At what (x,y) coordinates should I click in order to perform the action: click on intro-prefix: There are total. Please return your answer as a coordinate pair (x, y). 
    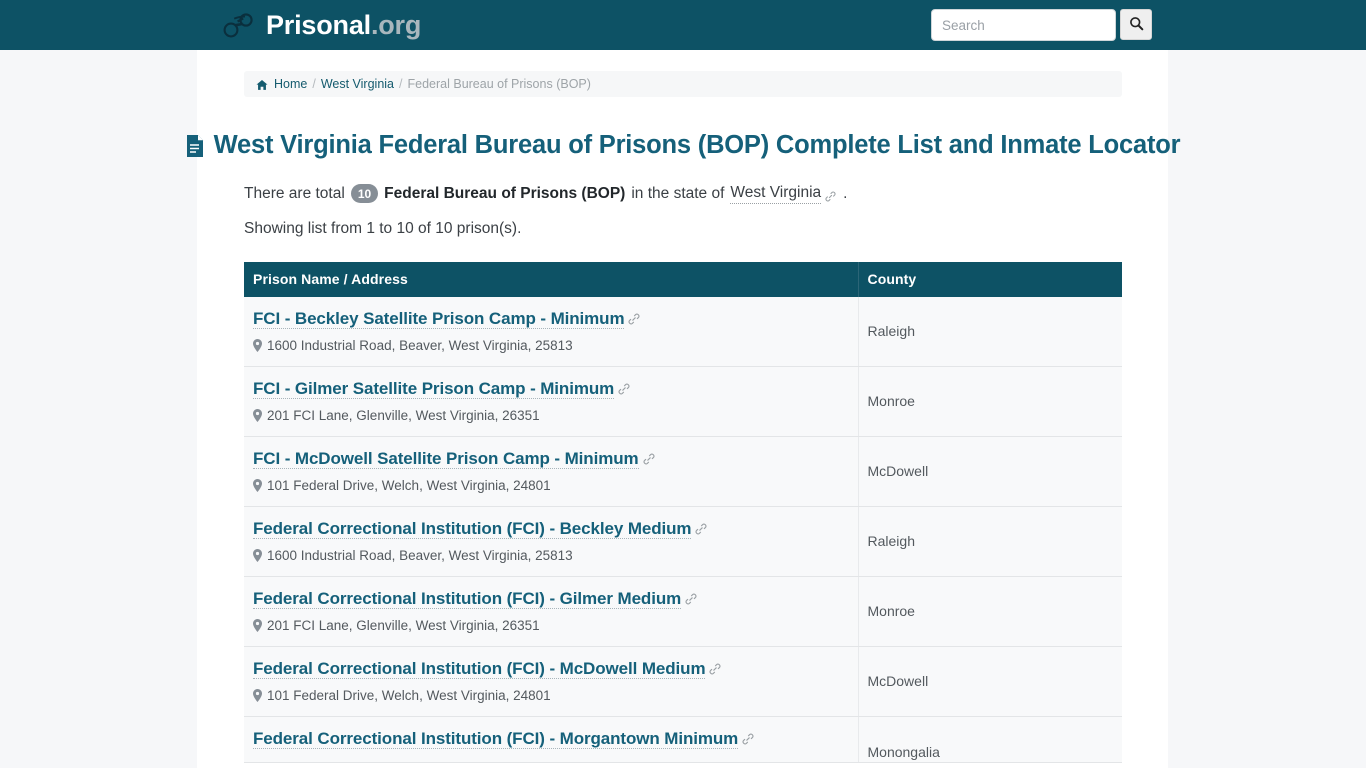
    Looking at the image, I should click on (294, 193).